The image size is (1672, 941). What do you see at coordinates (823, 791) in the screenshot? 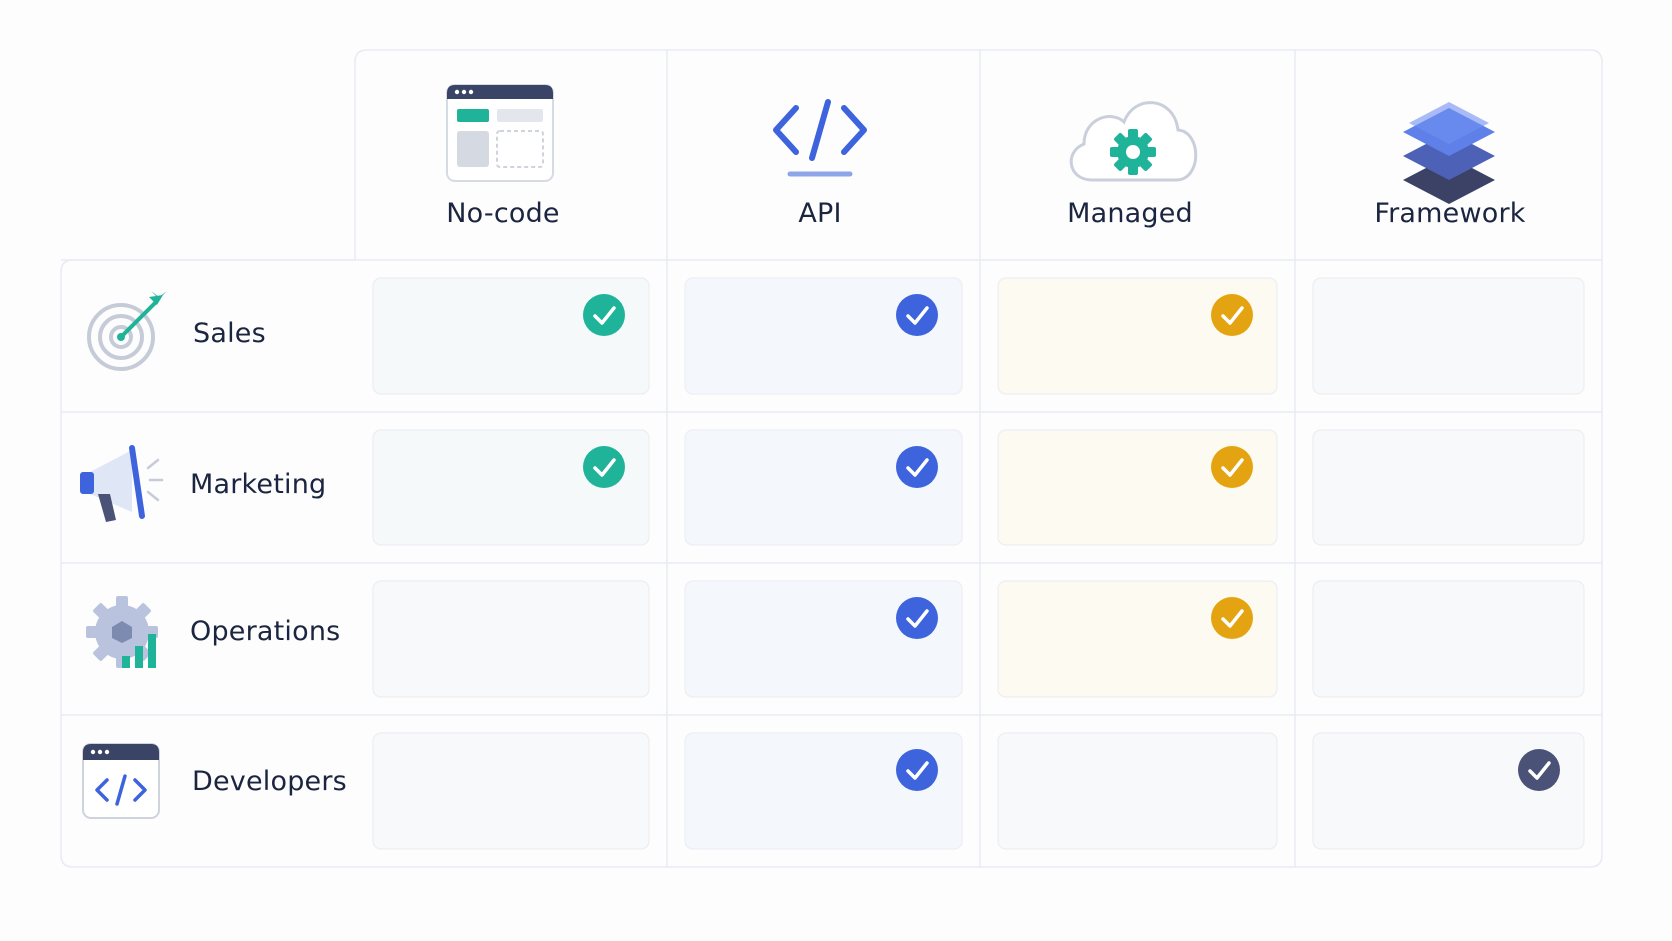
I see `cell-developers-api` at bounding box center [823, 791].